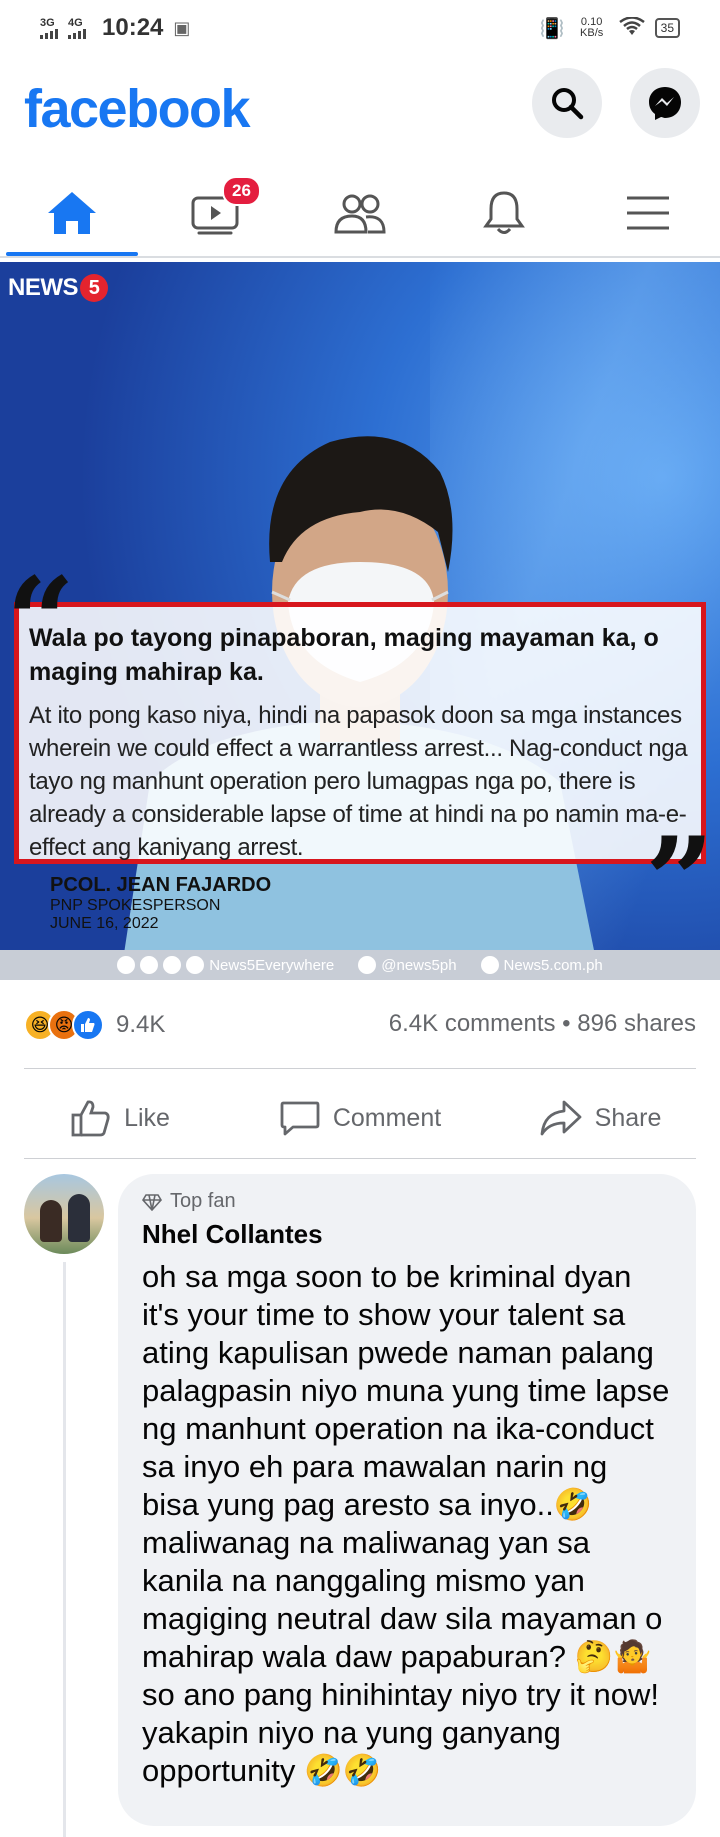  I want to click on messenger-button, so click(665, 103).